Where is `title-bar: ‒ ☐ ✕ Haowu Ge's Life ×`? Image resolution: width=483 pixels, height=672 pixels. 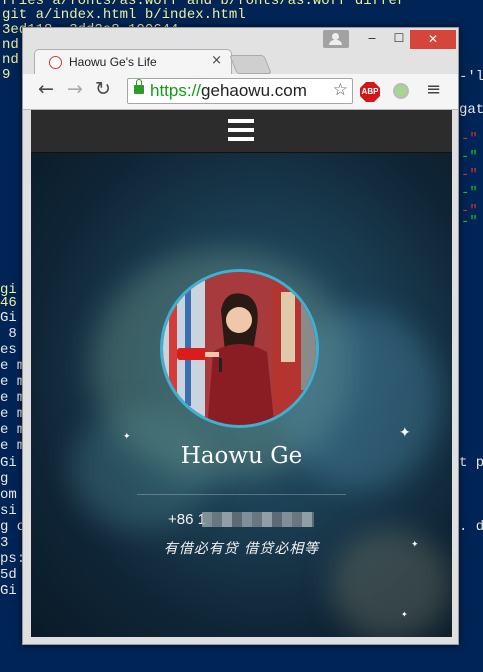
title-bar: ‒ ☐ ✕ Haowu Ge's Life × is located at coordinates (240, 51).